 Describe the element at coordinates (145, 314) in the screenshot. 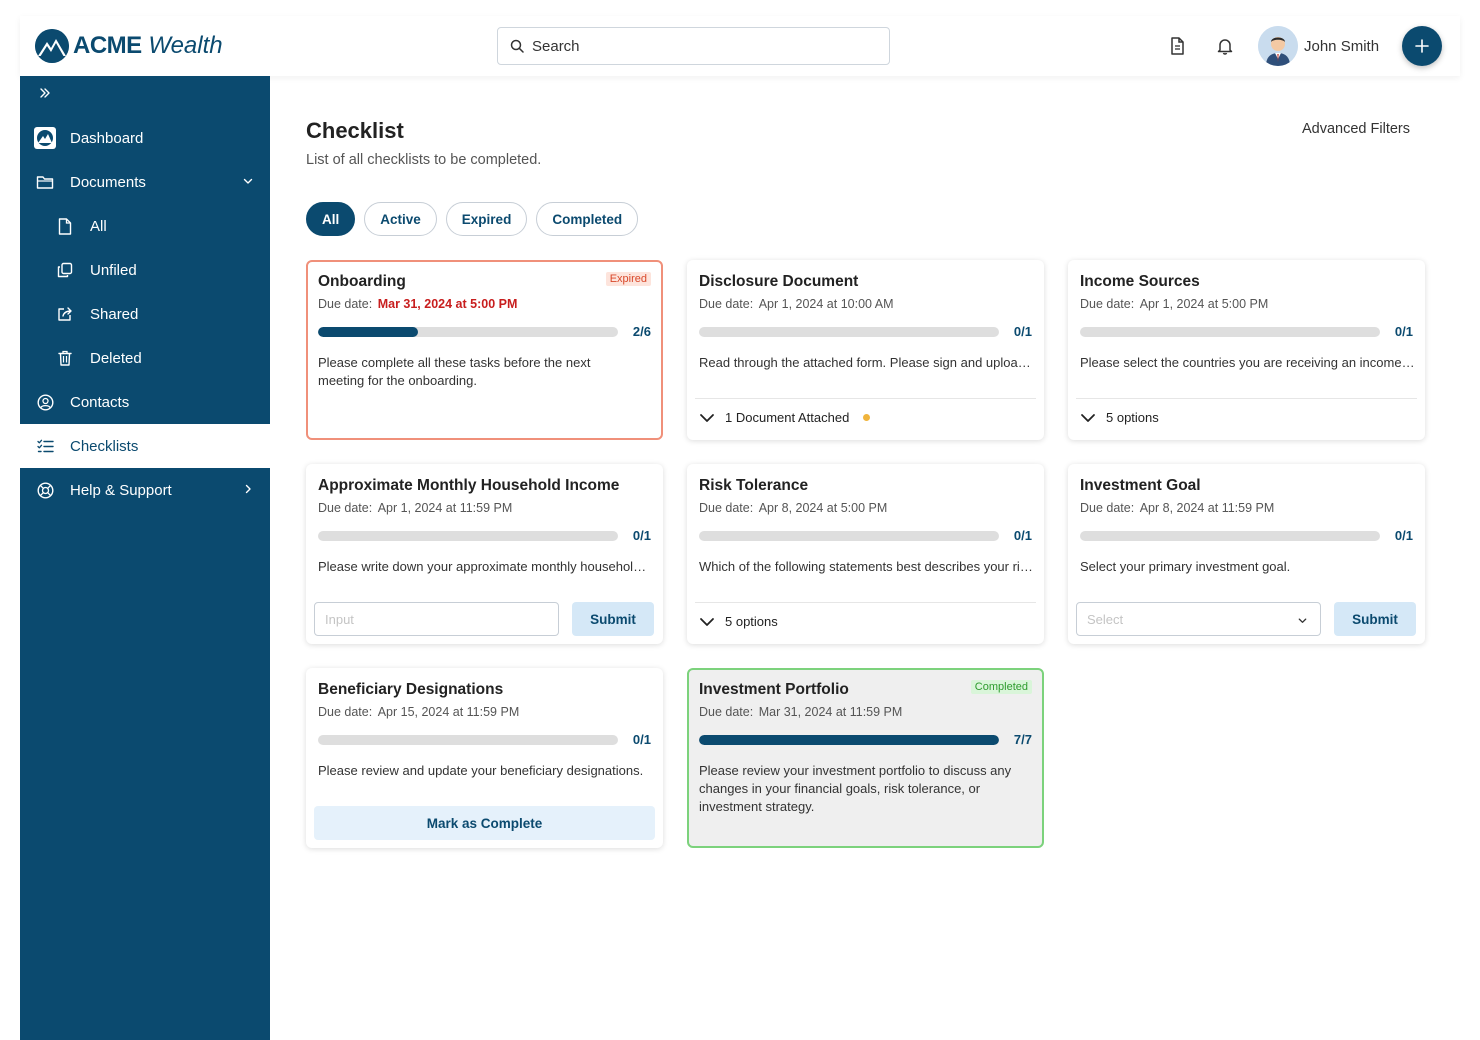

I see `sidebar-item-shared: Shared` at that location.